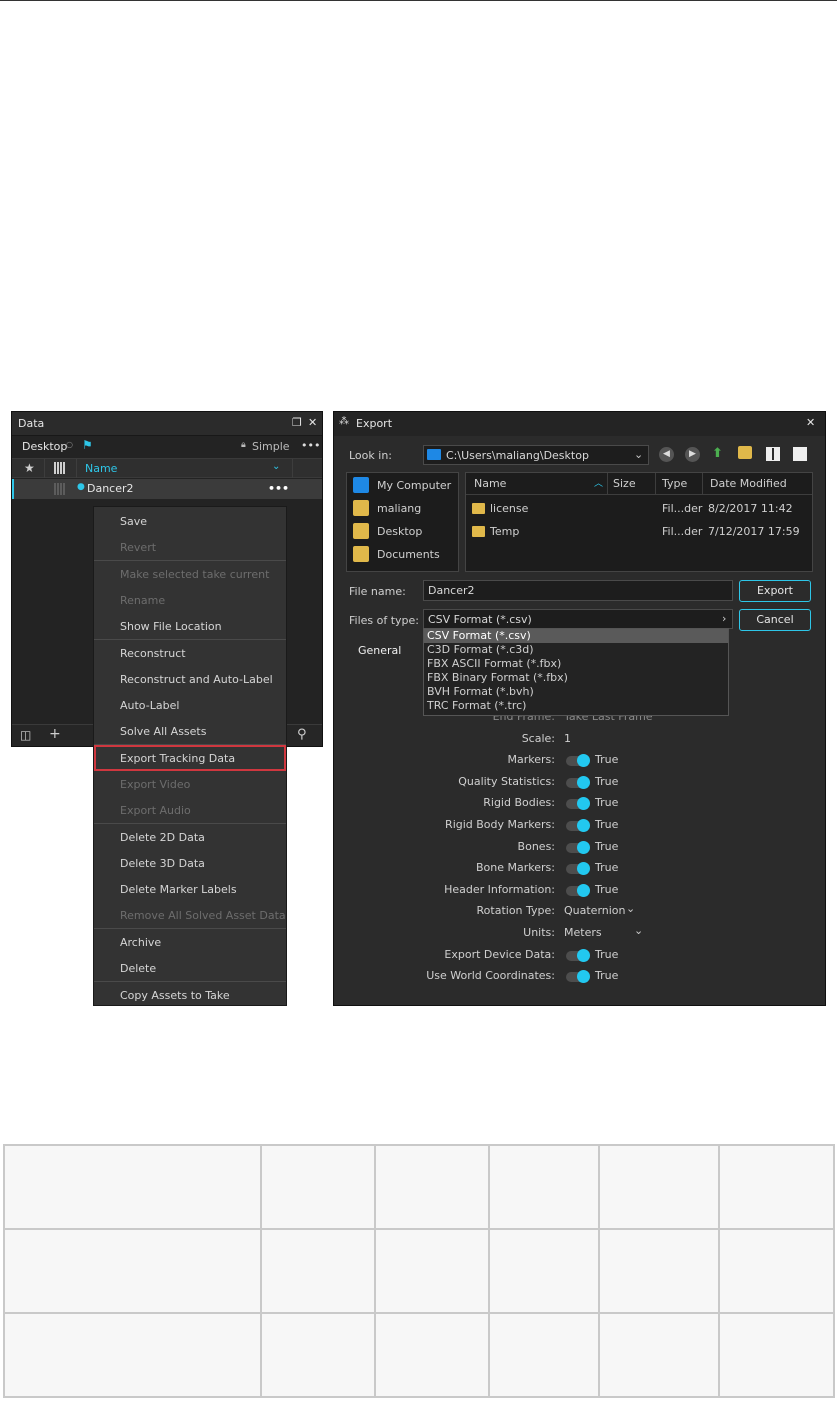 This screenshot has height=1402, width=837. Describe the element at coordinates (163, 731) in the screenshot. I see `menu-item-label: Solve All Assets` at that location.